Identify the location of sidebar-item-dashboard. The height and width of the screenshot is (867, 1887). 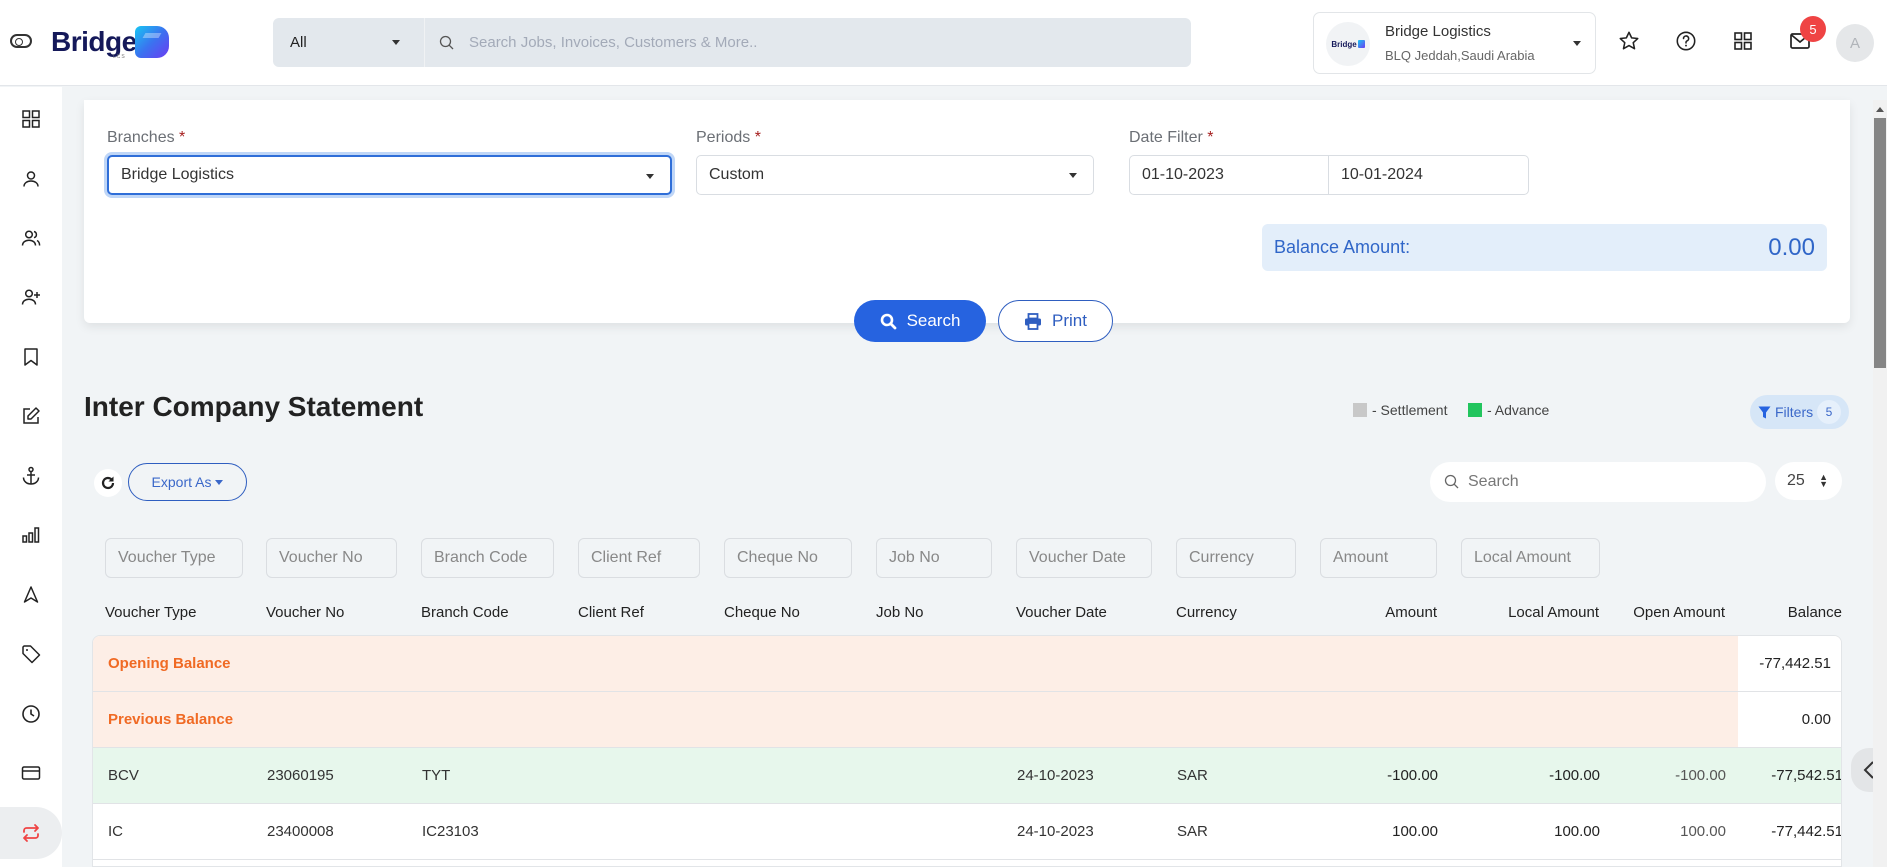
(31, 119).